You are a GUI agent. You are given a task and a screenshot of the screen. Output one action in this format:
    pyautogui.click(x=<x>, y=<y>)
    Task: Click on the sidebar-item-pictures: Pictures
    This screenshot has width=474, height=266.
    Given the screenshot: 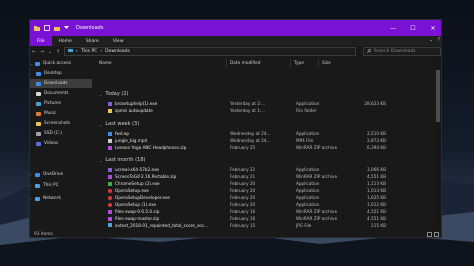 What is the action you would take?
    pyautogui.click(x=61, y=103)
    